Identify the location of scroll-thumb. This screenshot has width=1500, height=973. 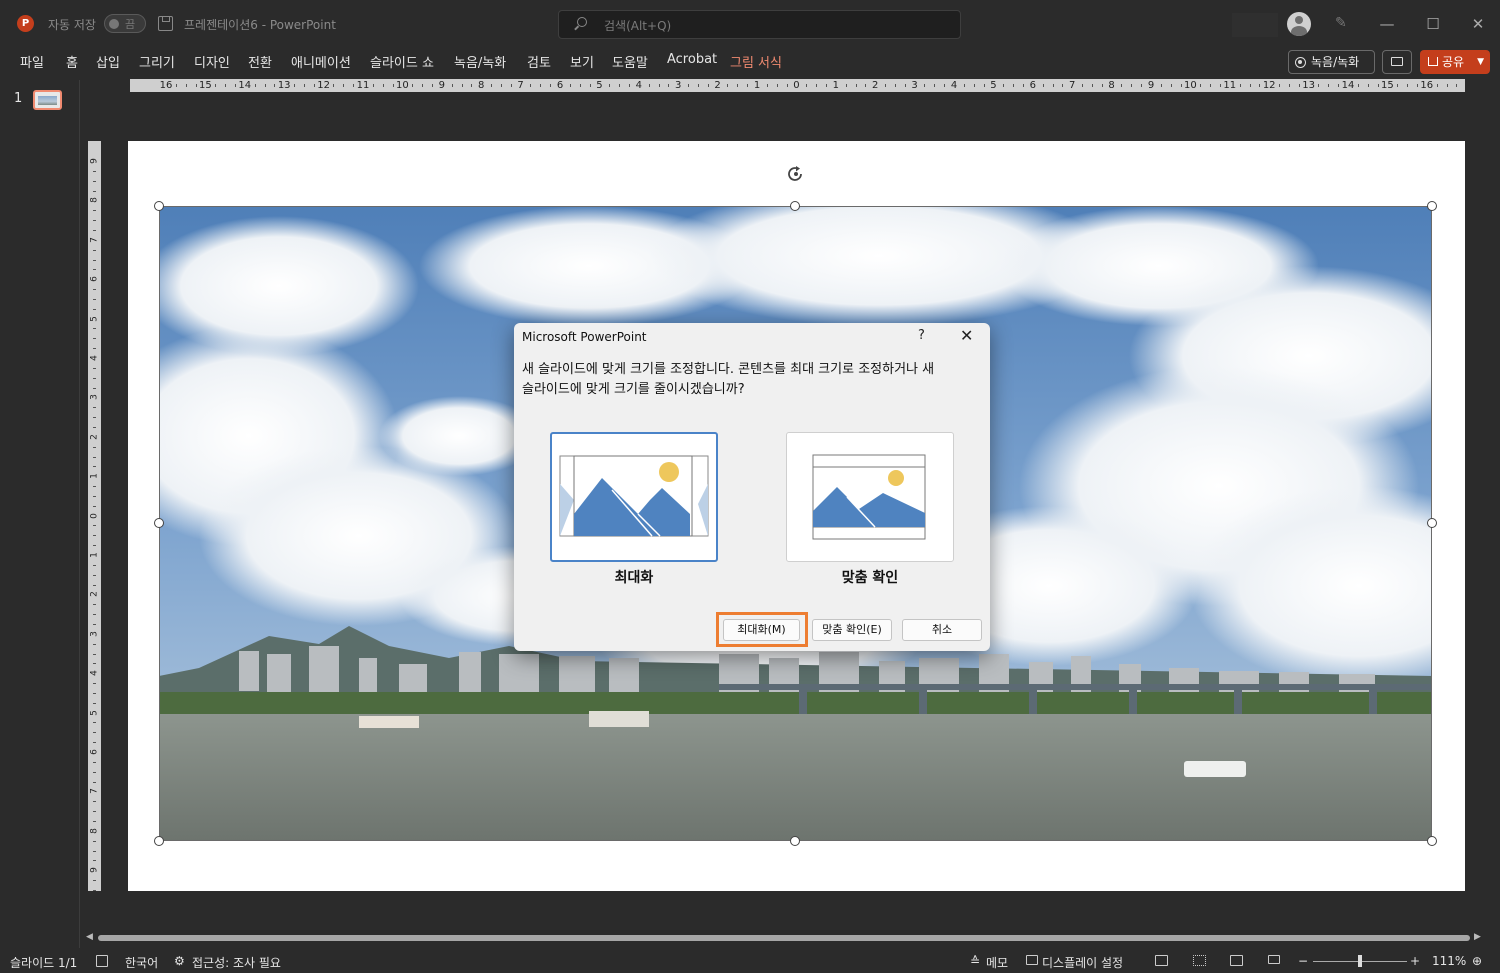
(784, 938).